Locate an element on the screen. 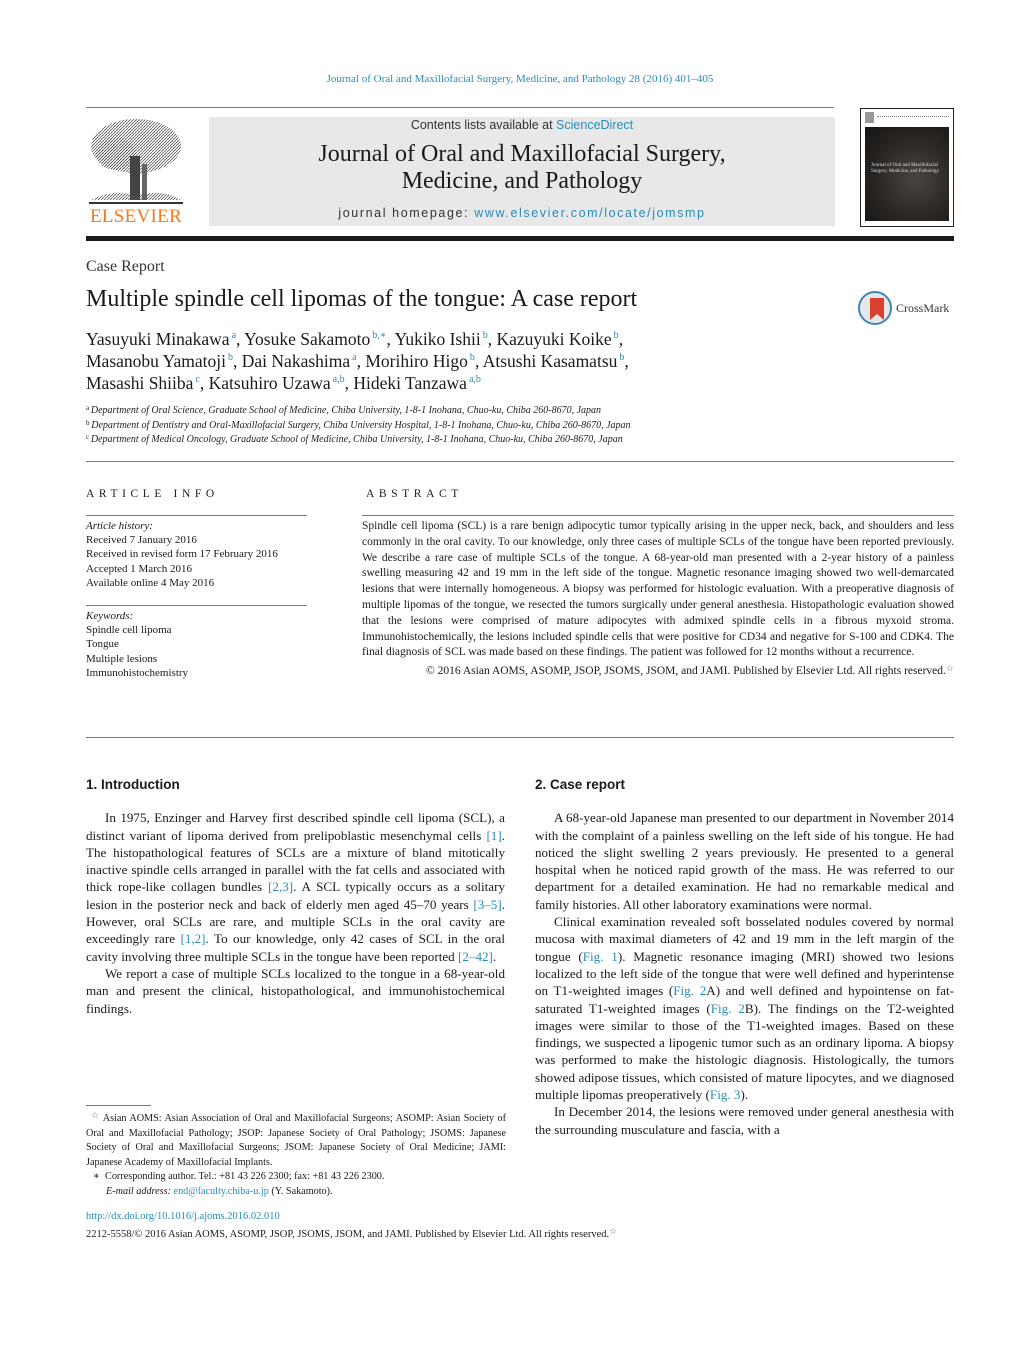  author-affiliation-marker: b,∗ is located at coordinates (378, 335).